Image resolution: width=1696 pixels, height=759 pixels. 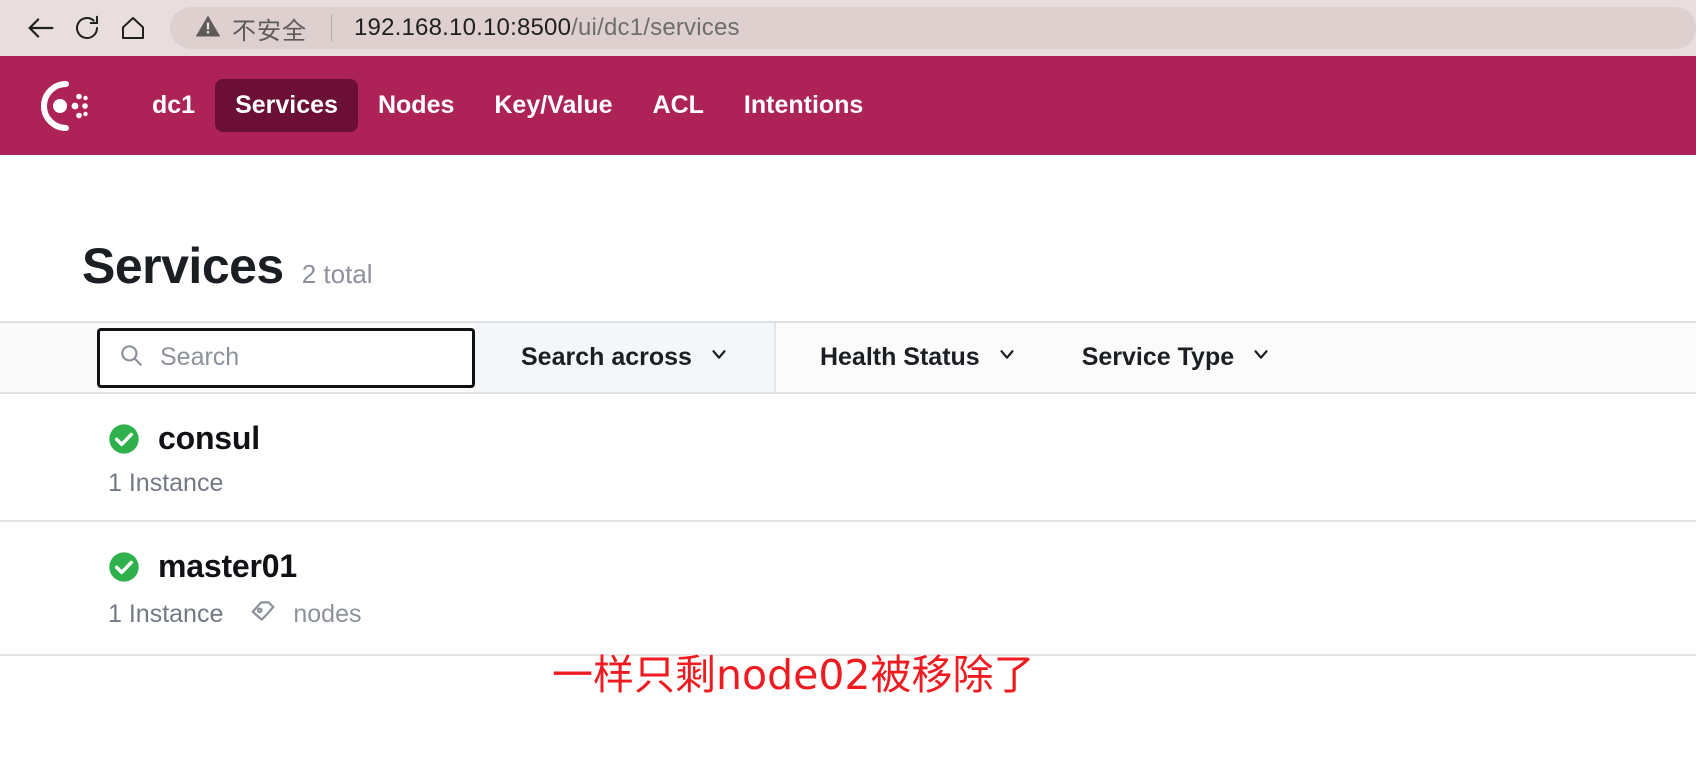 What do you see at coordinates (899, 357) in the screenshot?
I see `filter-health-status-label: Health Status` at bounding box center [899, 357].